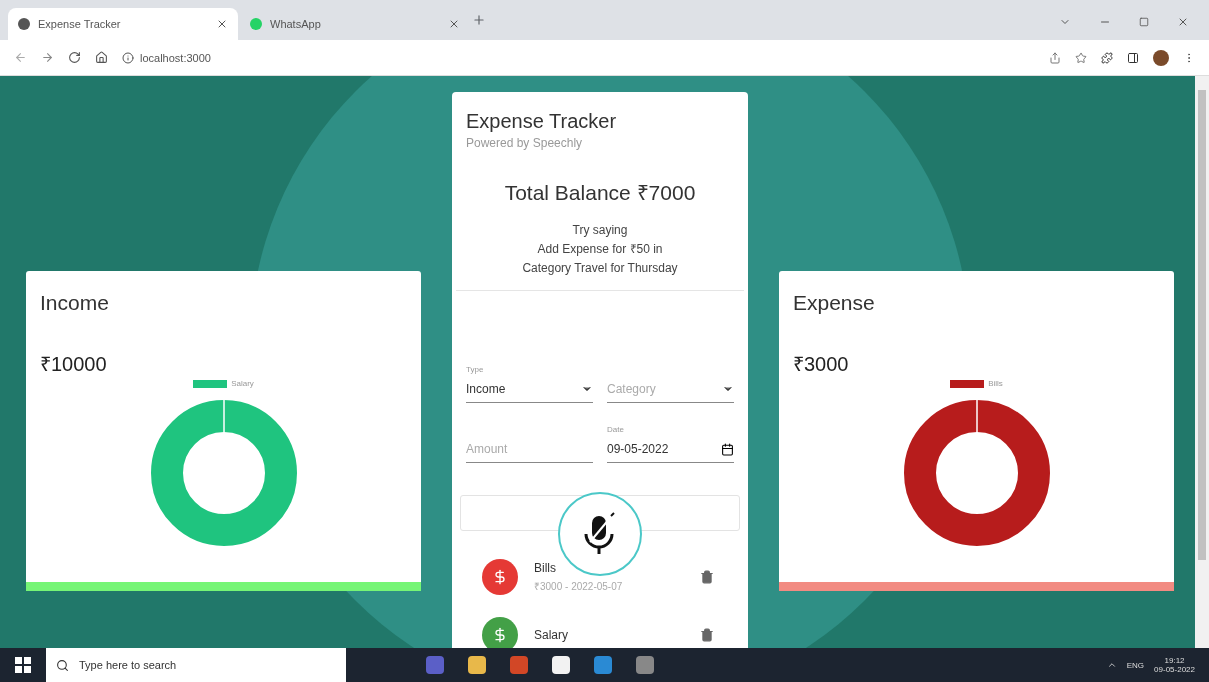 The width and height of the screenshot is (1209, 682). I want to click on taskbar-settings-icon, so click(645, 665).